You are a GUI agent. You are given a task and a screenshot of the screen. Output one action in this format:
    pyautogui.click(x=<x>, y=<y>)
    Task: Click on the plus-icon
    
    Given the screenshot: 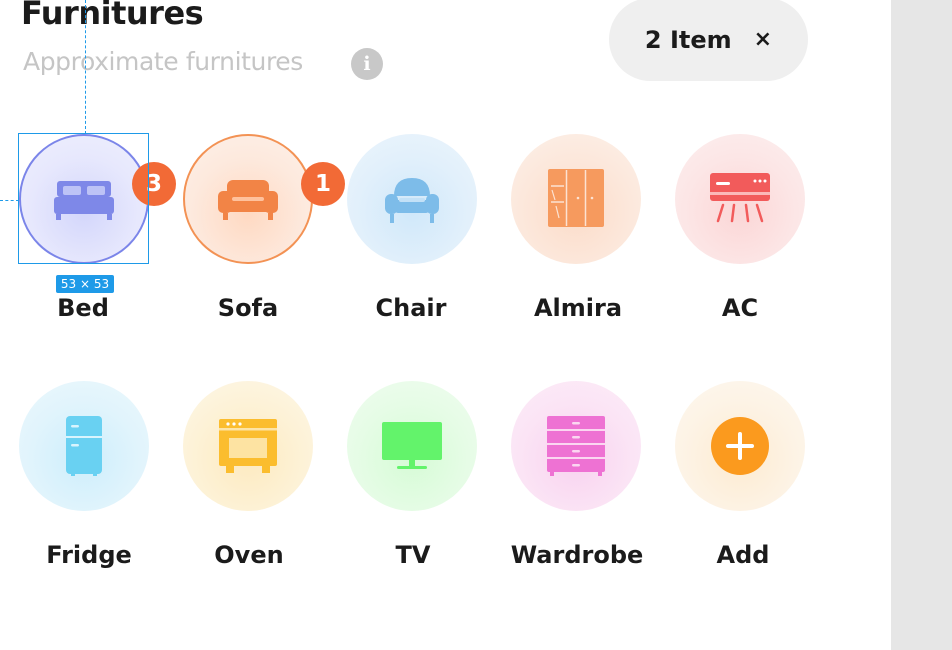 What is the action you would take?
    pyautogui.click(x=740, y=446)
    